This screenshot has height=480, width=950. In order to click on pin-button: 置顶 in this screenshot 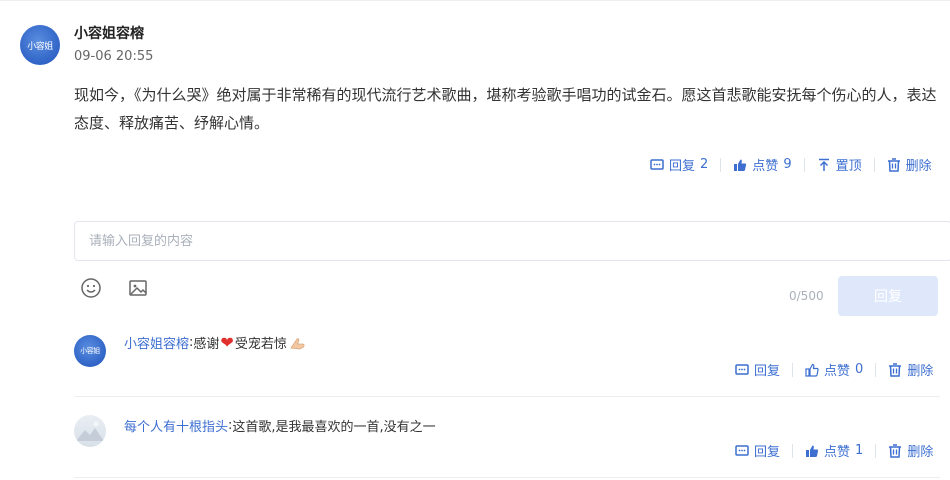, I will do `click(839, 164)`.